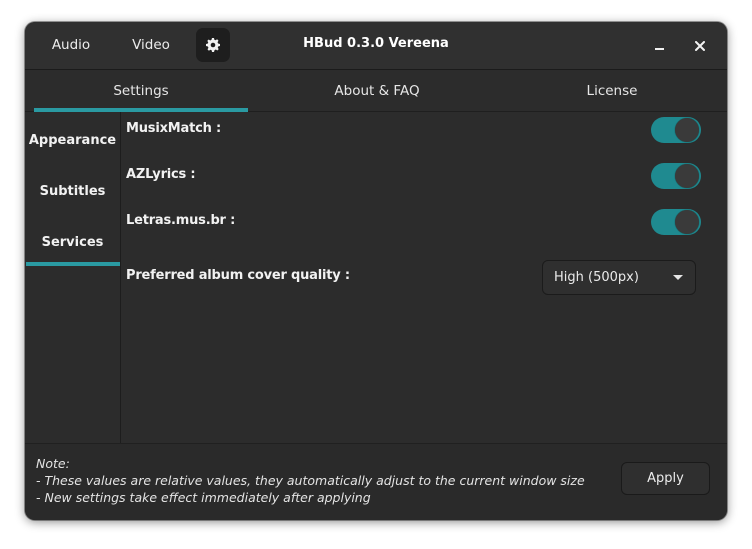 The height and width of the screenshot is (549, 752). What do you see at coordinates (678, 277) in the screenshot?
I see `chevron-down-icon` at bounding box center [678, 277].